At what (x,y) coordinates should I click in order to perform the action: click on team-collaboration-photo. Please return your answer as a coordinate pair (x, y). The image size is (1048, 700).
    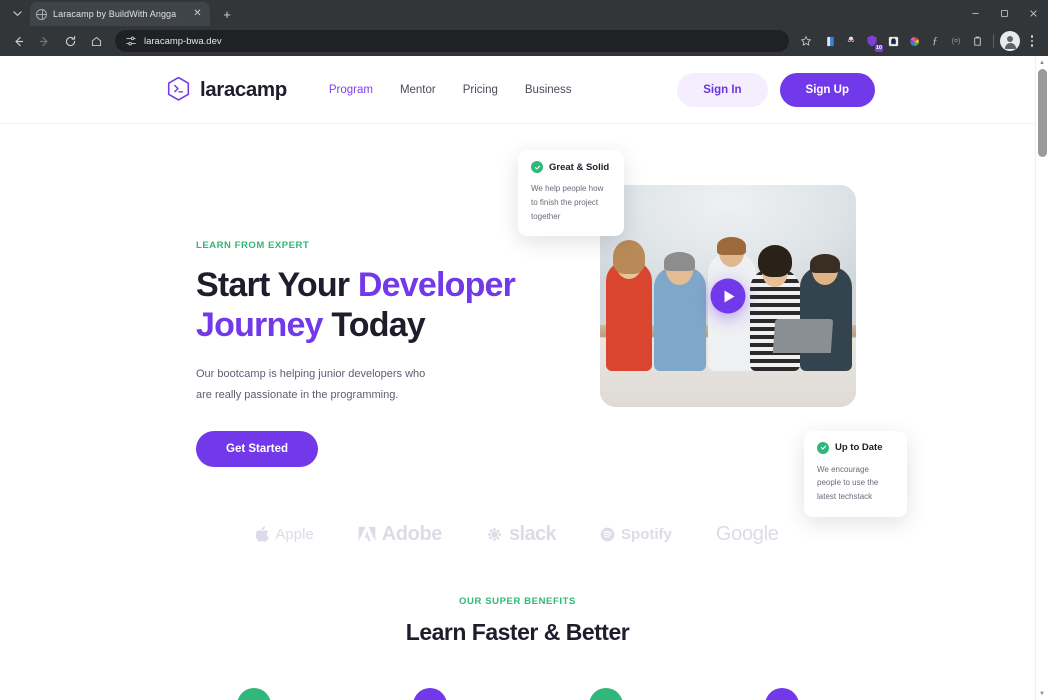
    Looking at the image, I should click on (728, 296).